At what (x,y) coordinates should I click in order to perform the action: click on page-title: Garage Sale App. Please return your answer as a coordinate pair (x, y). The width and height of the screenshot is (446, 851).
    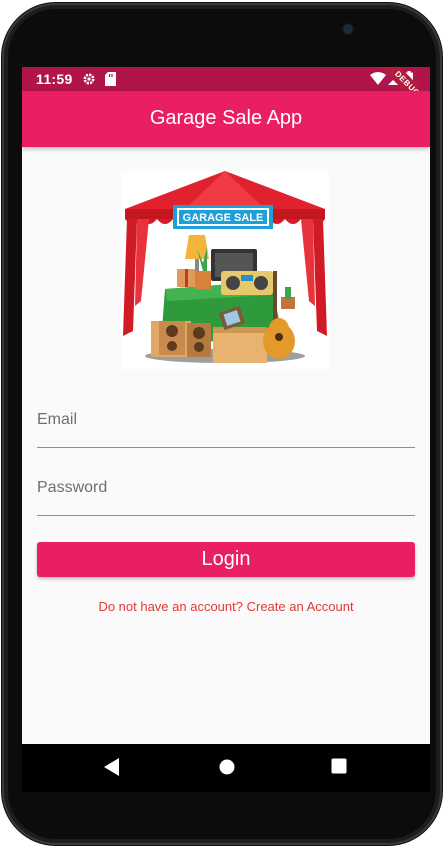
    Looking at the image, I should click on (226, 118).